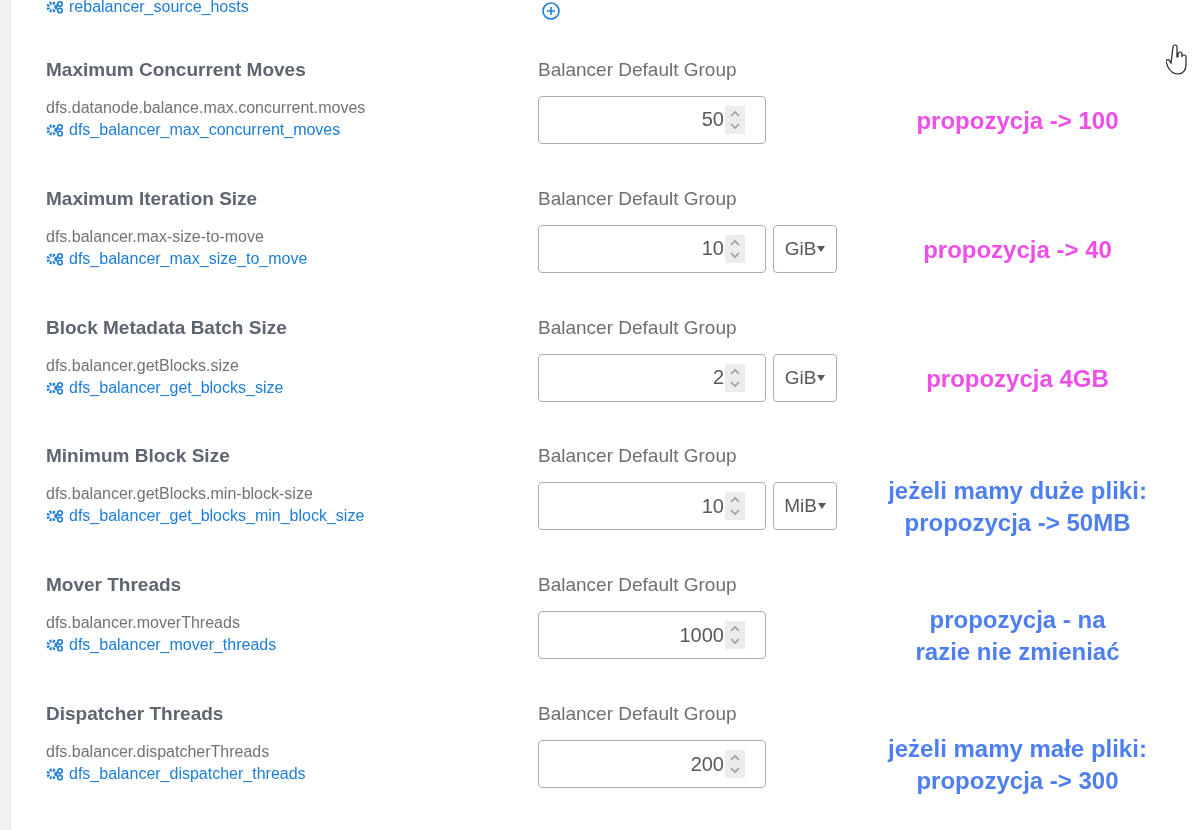 Image resolution: width=1197 pixels, height=830 pixels. Describe the element at coordinates (179, 494) in the screenshot. I see `property-name: dfs.balancer.getBlocks.min-block-size` at that location.